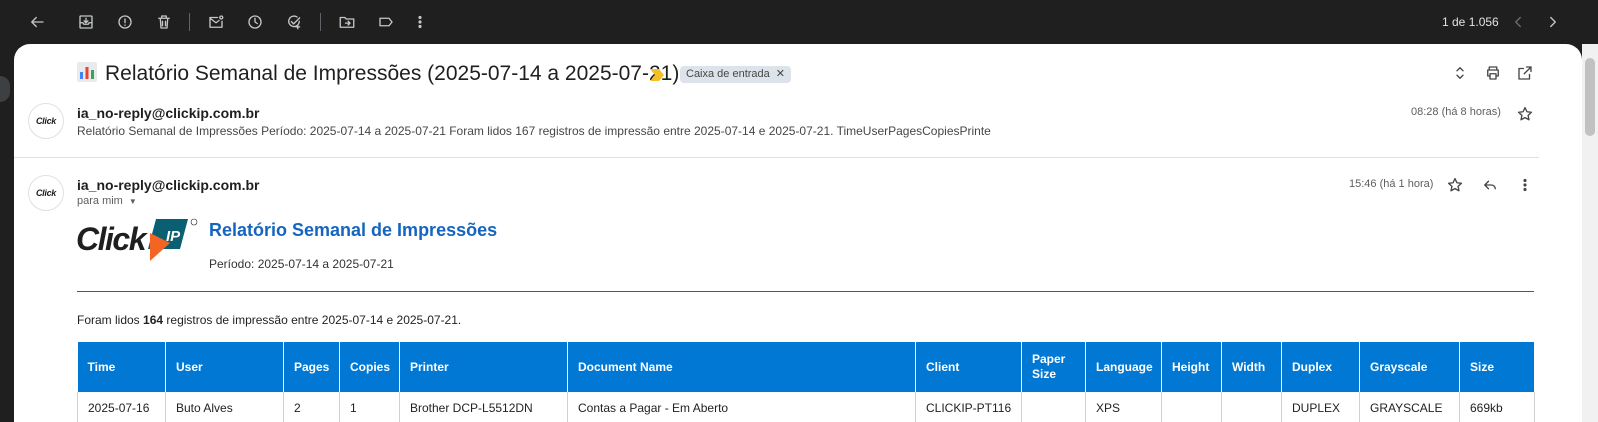 This screenshot has height=422, width=1598. I want to click on older-chevron-icon, so click(1553, 22).